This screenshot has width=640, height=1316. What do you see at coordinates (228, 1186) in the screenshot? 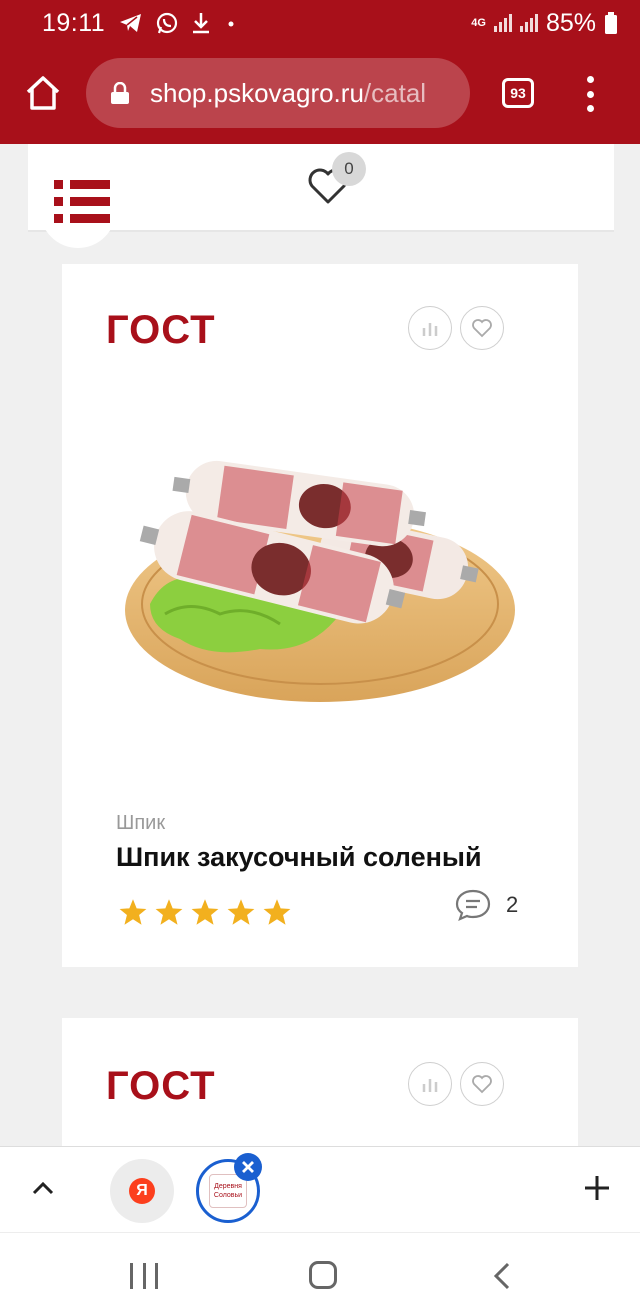
I see `site-logo-line-1: Деревня` at bounding box center [228, 1186].